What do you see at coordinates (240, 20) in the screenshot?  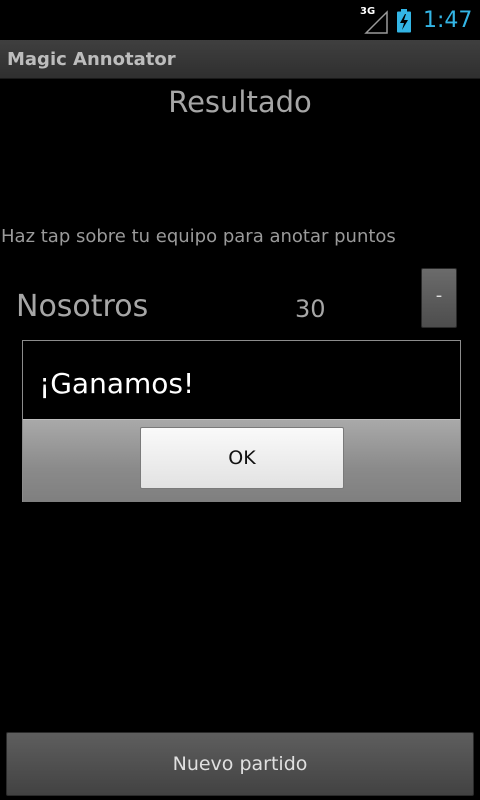 I see `status-bar: 3G 1:47` at bounding box center [240, 20].